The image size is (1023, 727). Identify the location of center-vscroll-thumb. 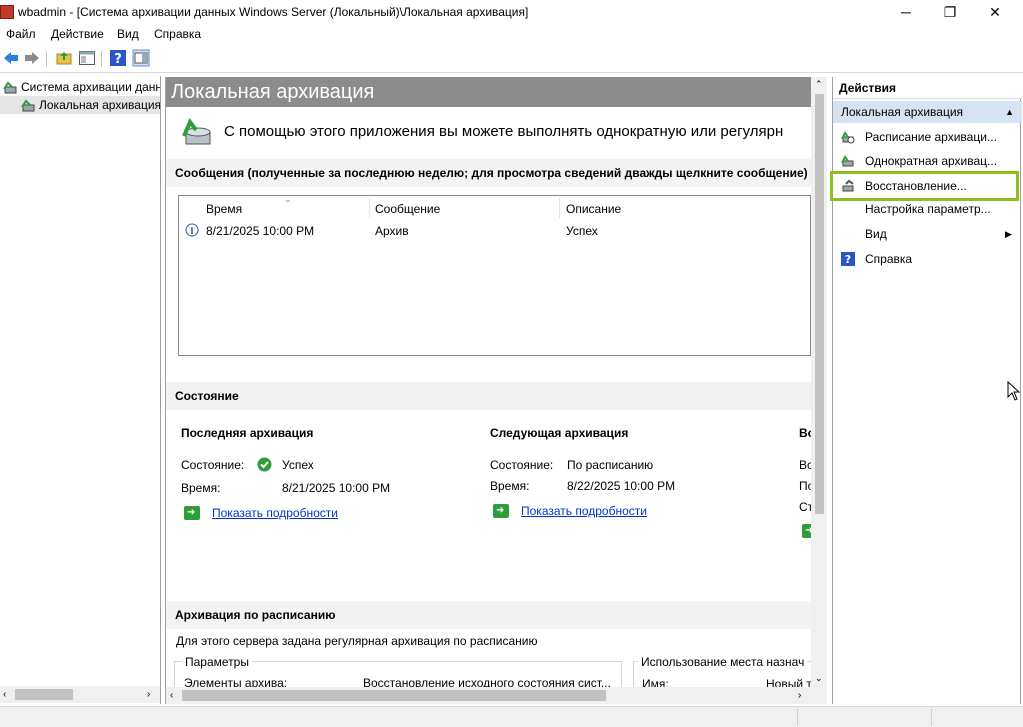
(819, 304).